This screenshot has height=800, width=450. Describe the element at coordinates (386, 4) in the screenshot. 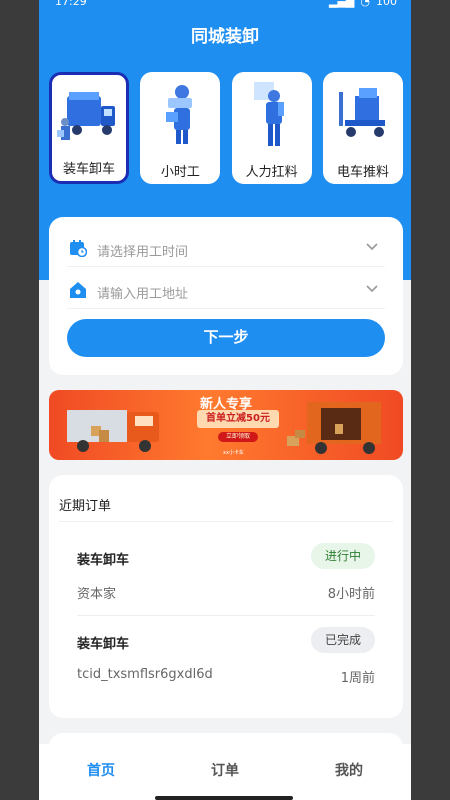

I see `battery-icon: 100` at that location.